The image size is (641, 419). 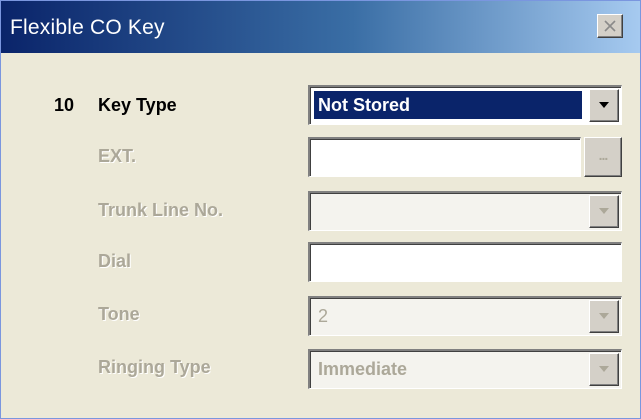 What do you see at coordinates (465, 262) in the screenshot?
I see `dial-field` at bounding box center [465, 262].